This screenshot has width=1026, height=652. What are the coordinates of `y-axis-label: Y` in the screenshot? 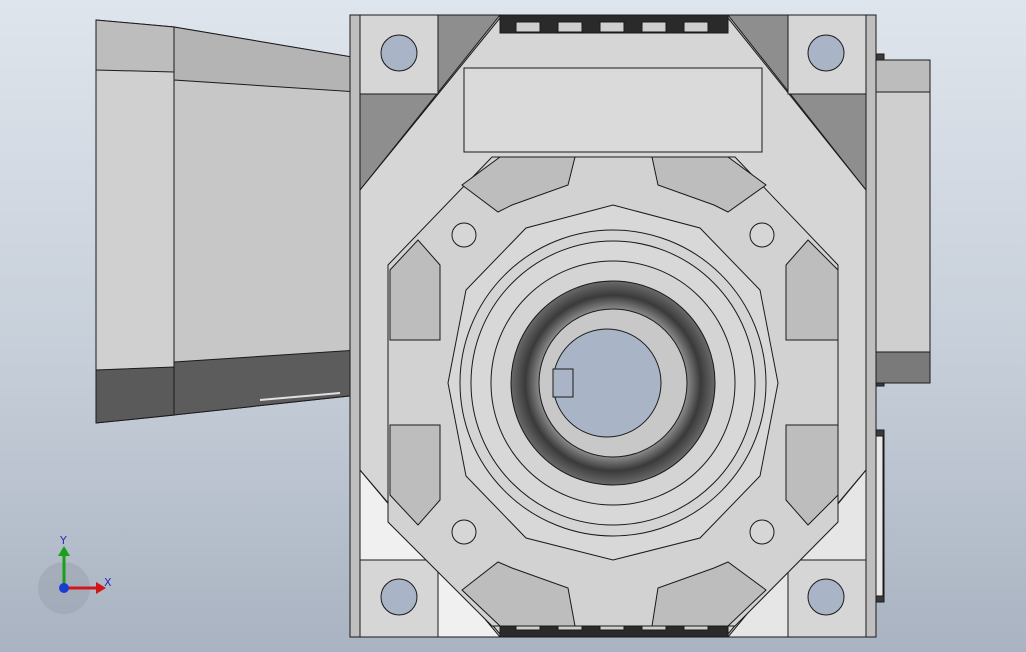 It's located at (63, 540).